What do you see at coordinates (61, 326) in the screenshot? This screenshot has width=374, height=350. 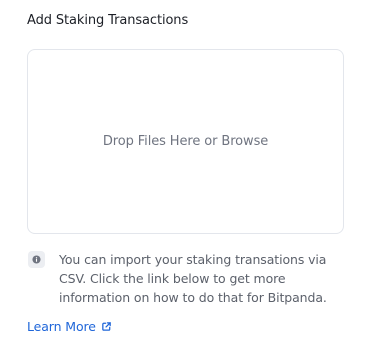 I see `learn-more-label: Learn More` at bounding box center [61, 326].